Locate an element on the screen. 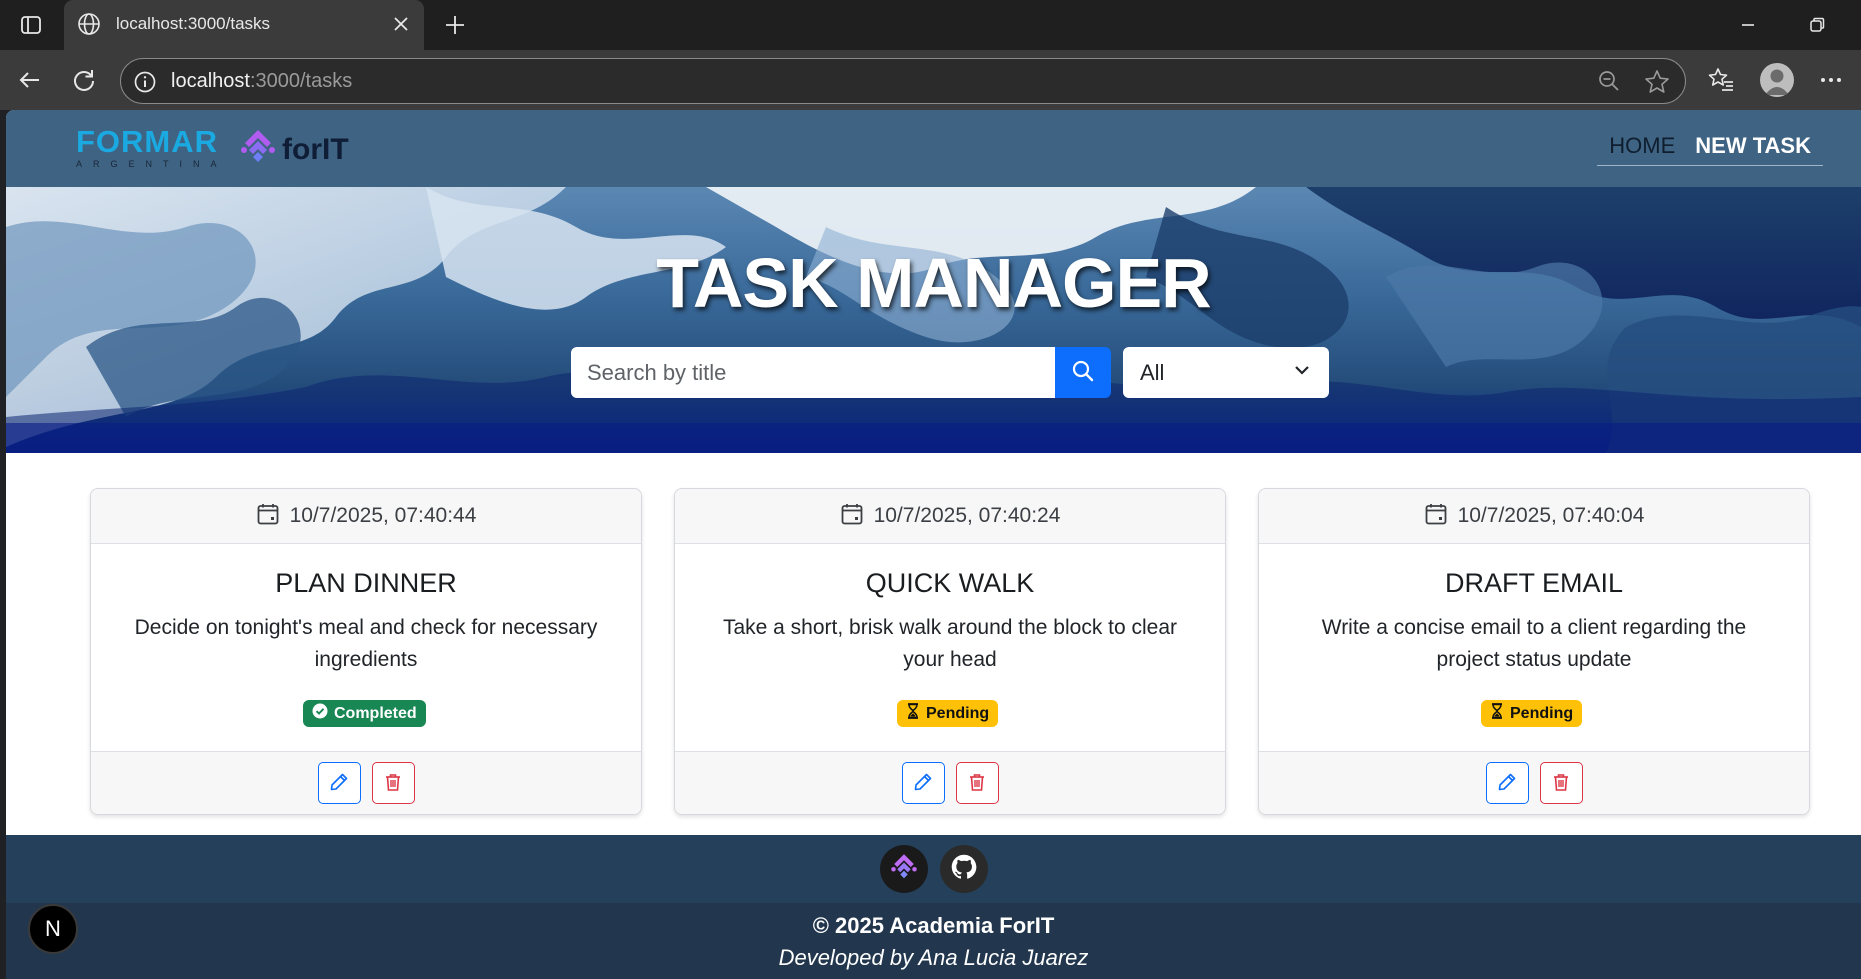 This screenshot has width=1861, height=979. site-navbar: FORMAR ARGENTINA forIT HOME NEW TASK is located at coordinates (933, 148).